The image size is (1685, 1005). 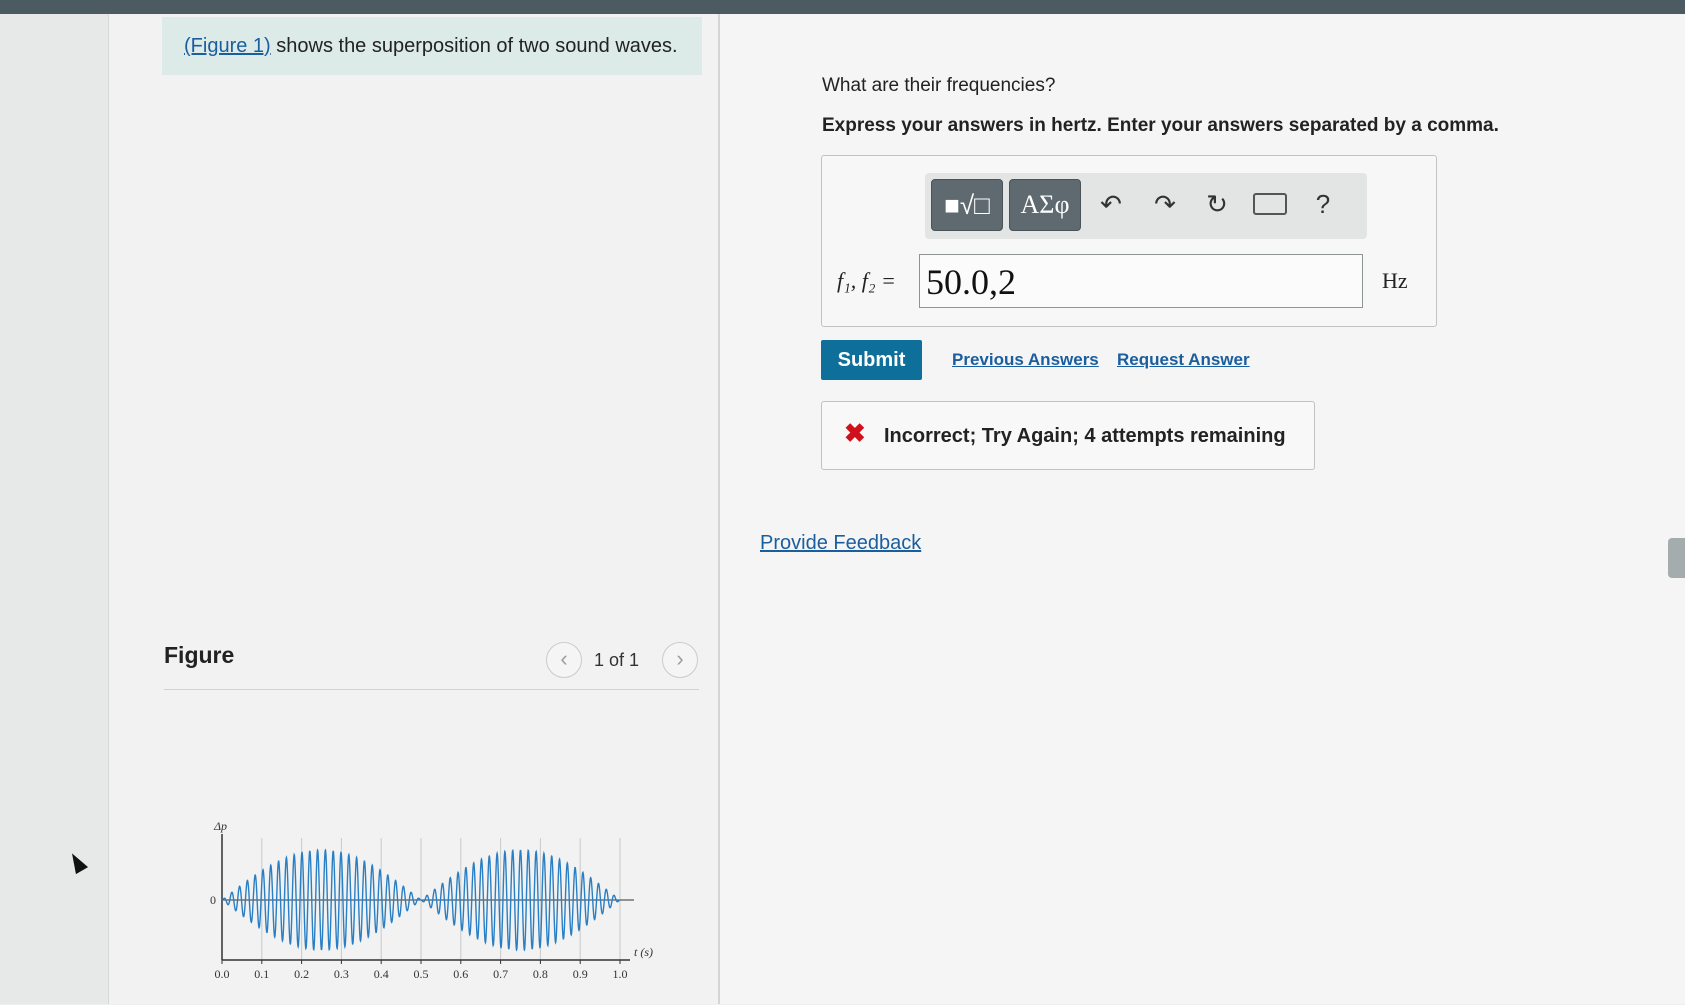 I want to click on figure-title: Figure, so click(x=199, y=655).